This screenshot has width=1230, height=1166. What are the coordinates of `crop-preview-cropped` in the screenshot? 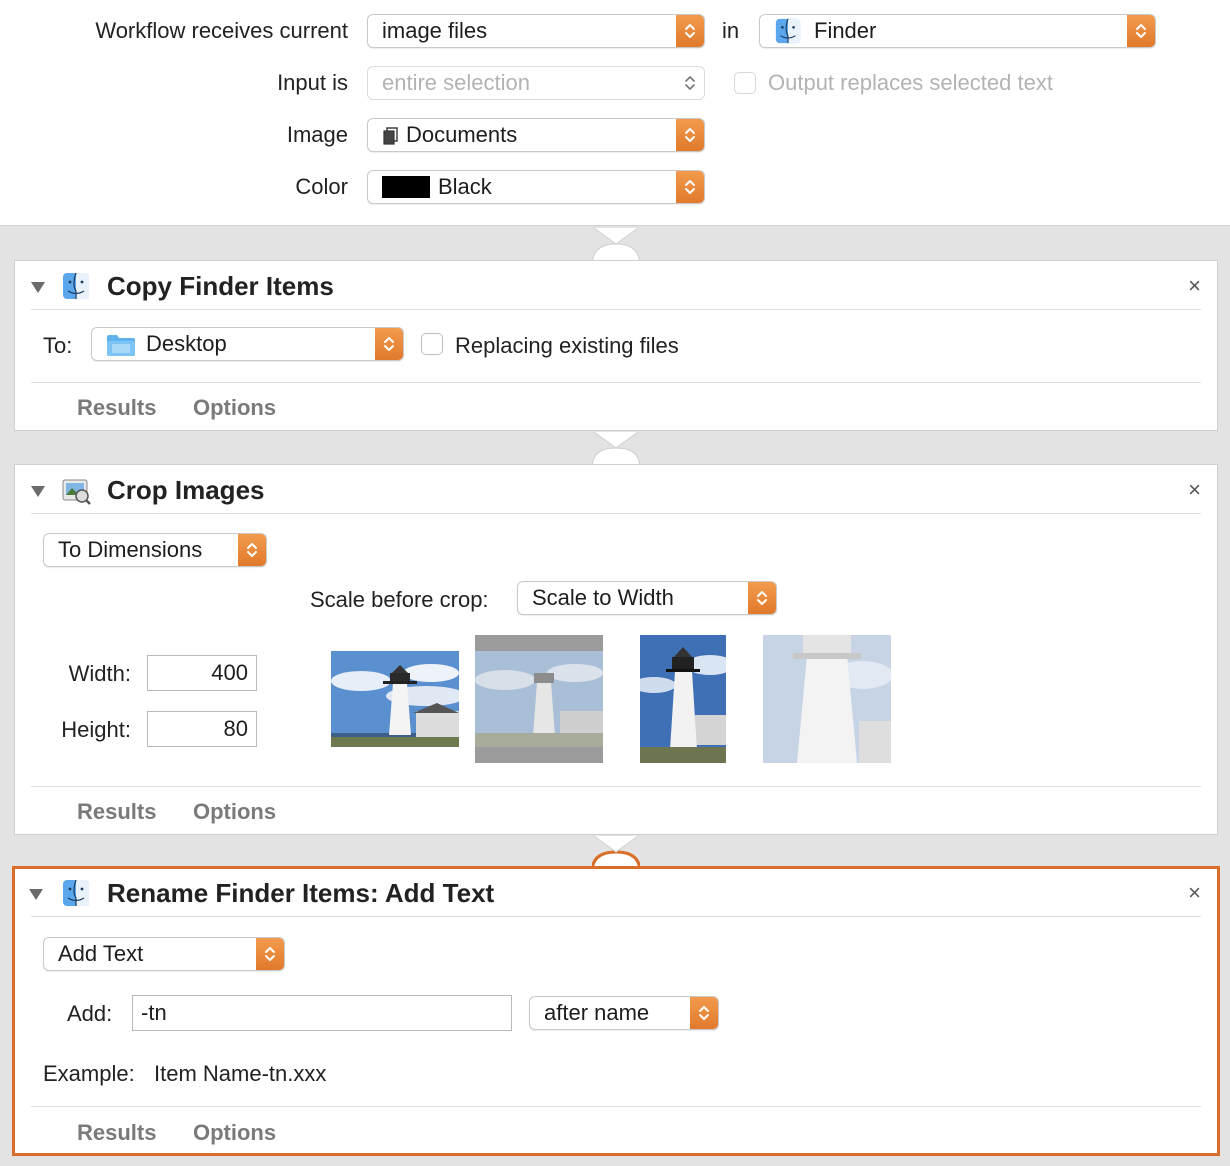 It's located at (683, 699).